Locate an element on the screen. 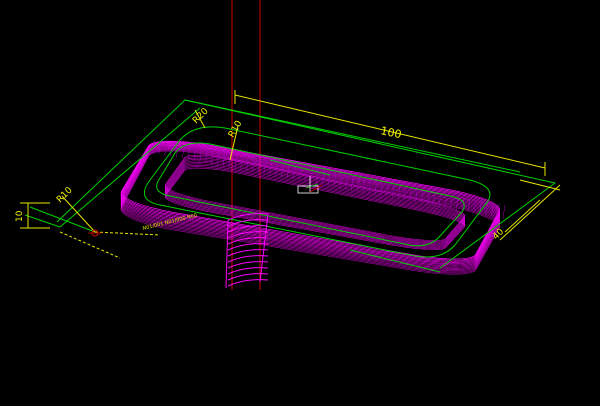  dim-label-length: 100 is located at coordinates (390, 132).